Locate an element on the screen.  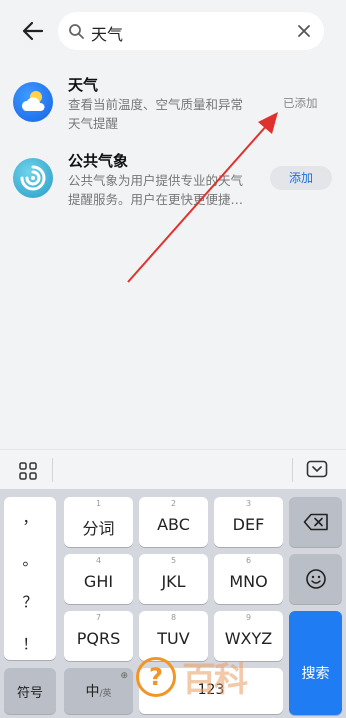
key-4: 4 GHI is located at coordinates (98, 579).